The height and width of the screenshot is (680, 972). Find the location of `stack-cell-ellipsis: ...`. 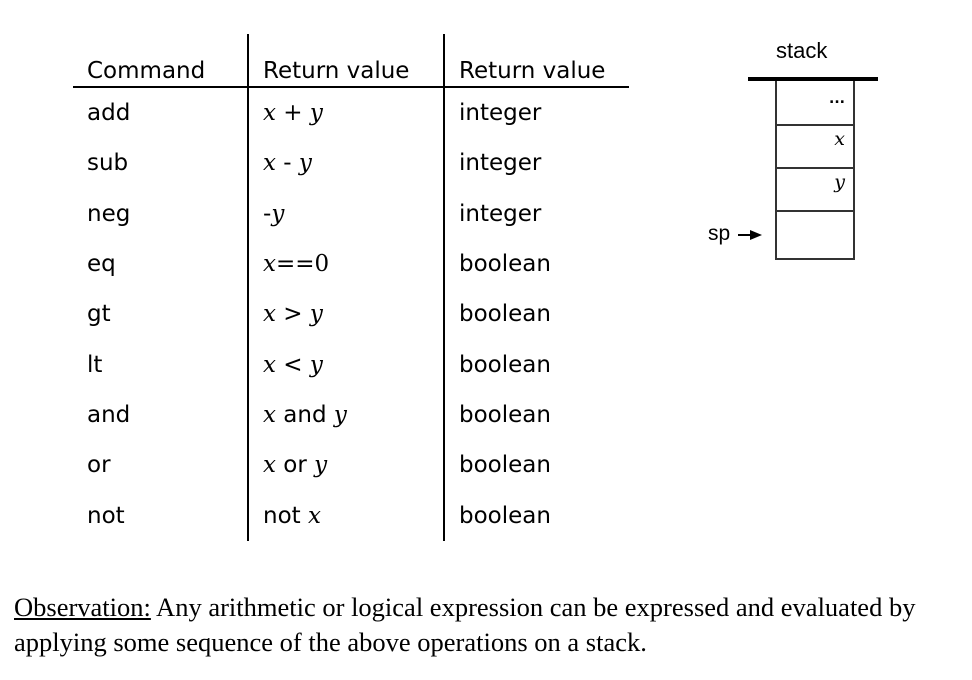

stack-cell-ellipsis: ... is located at coordinates (815, 103).